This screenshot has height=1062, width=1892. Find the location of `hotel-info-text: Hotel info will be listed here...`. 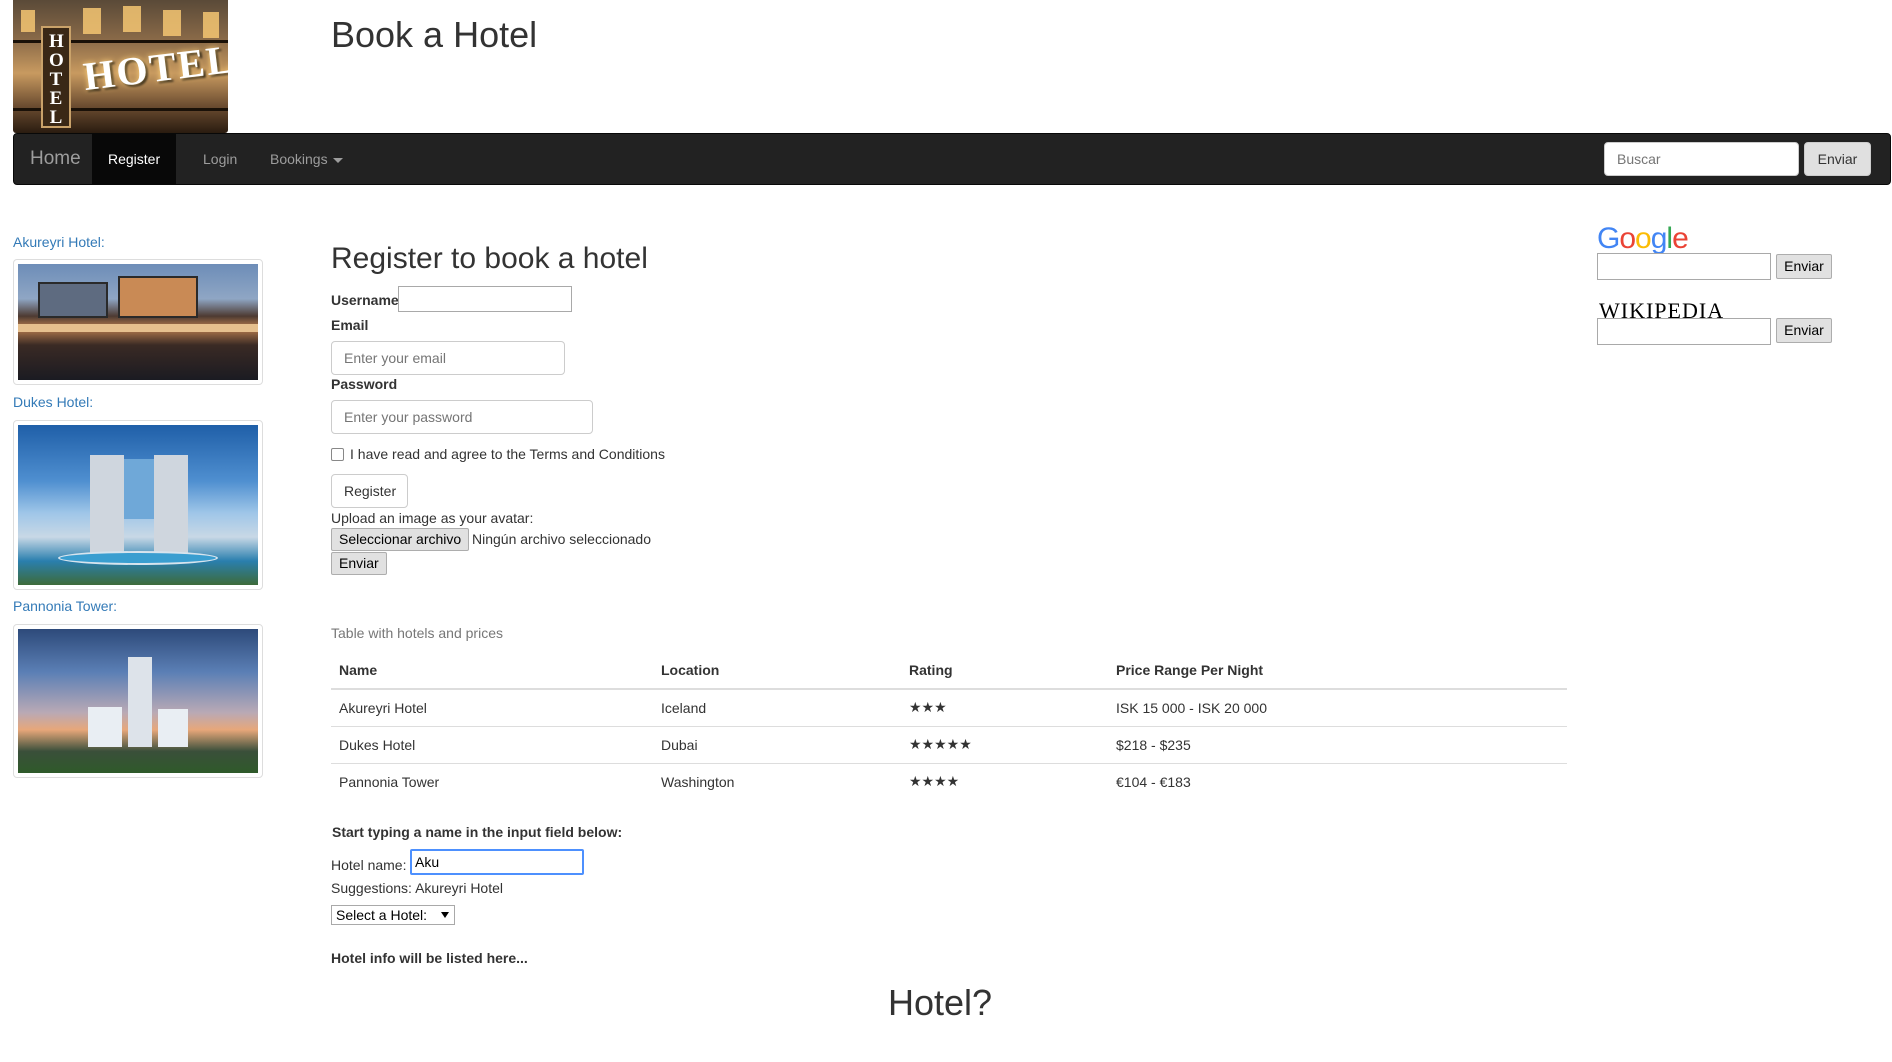

hotel-info-text: Hotel info will be listed here... is located at coordinates (429, 958).